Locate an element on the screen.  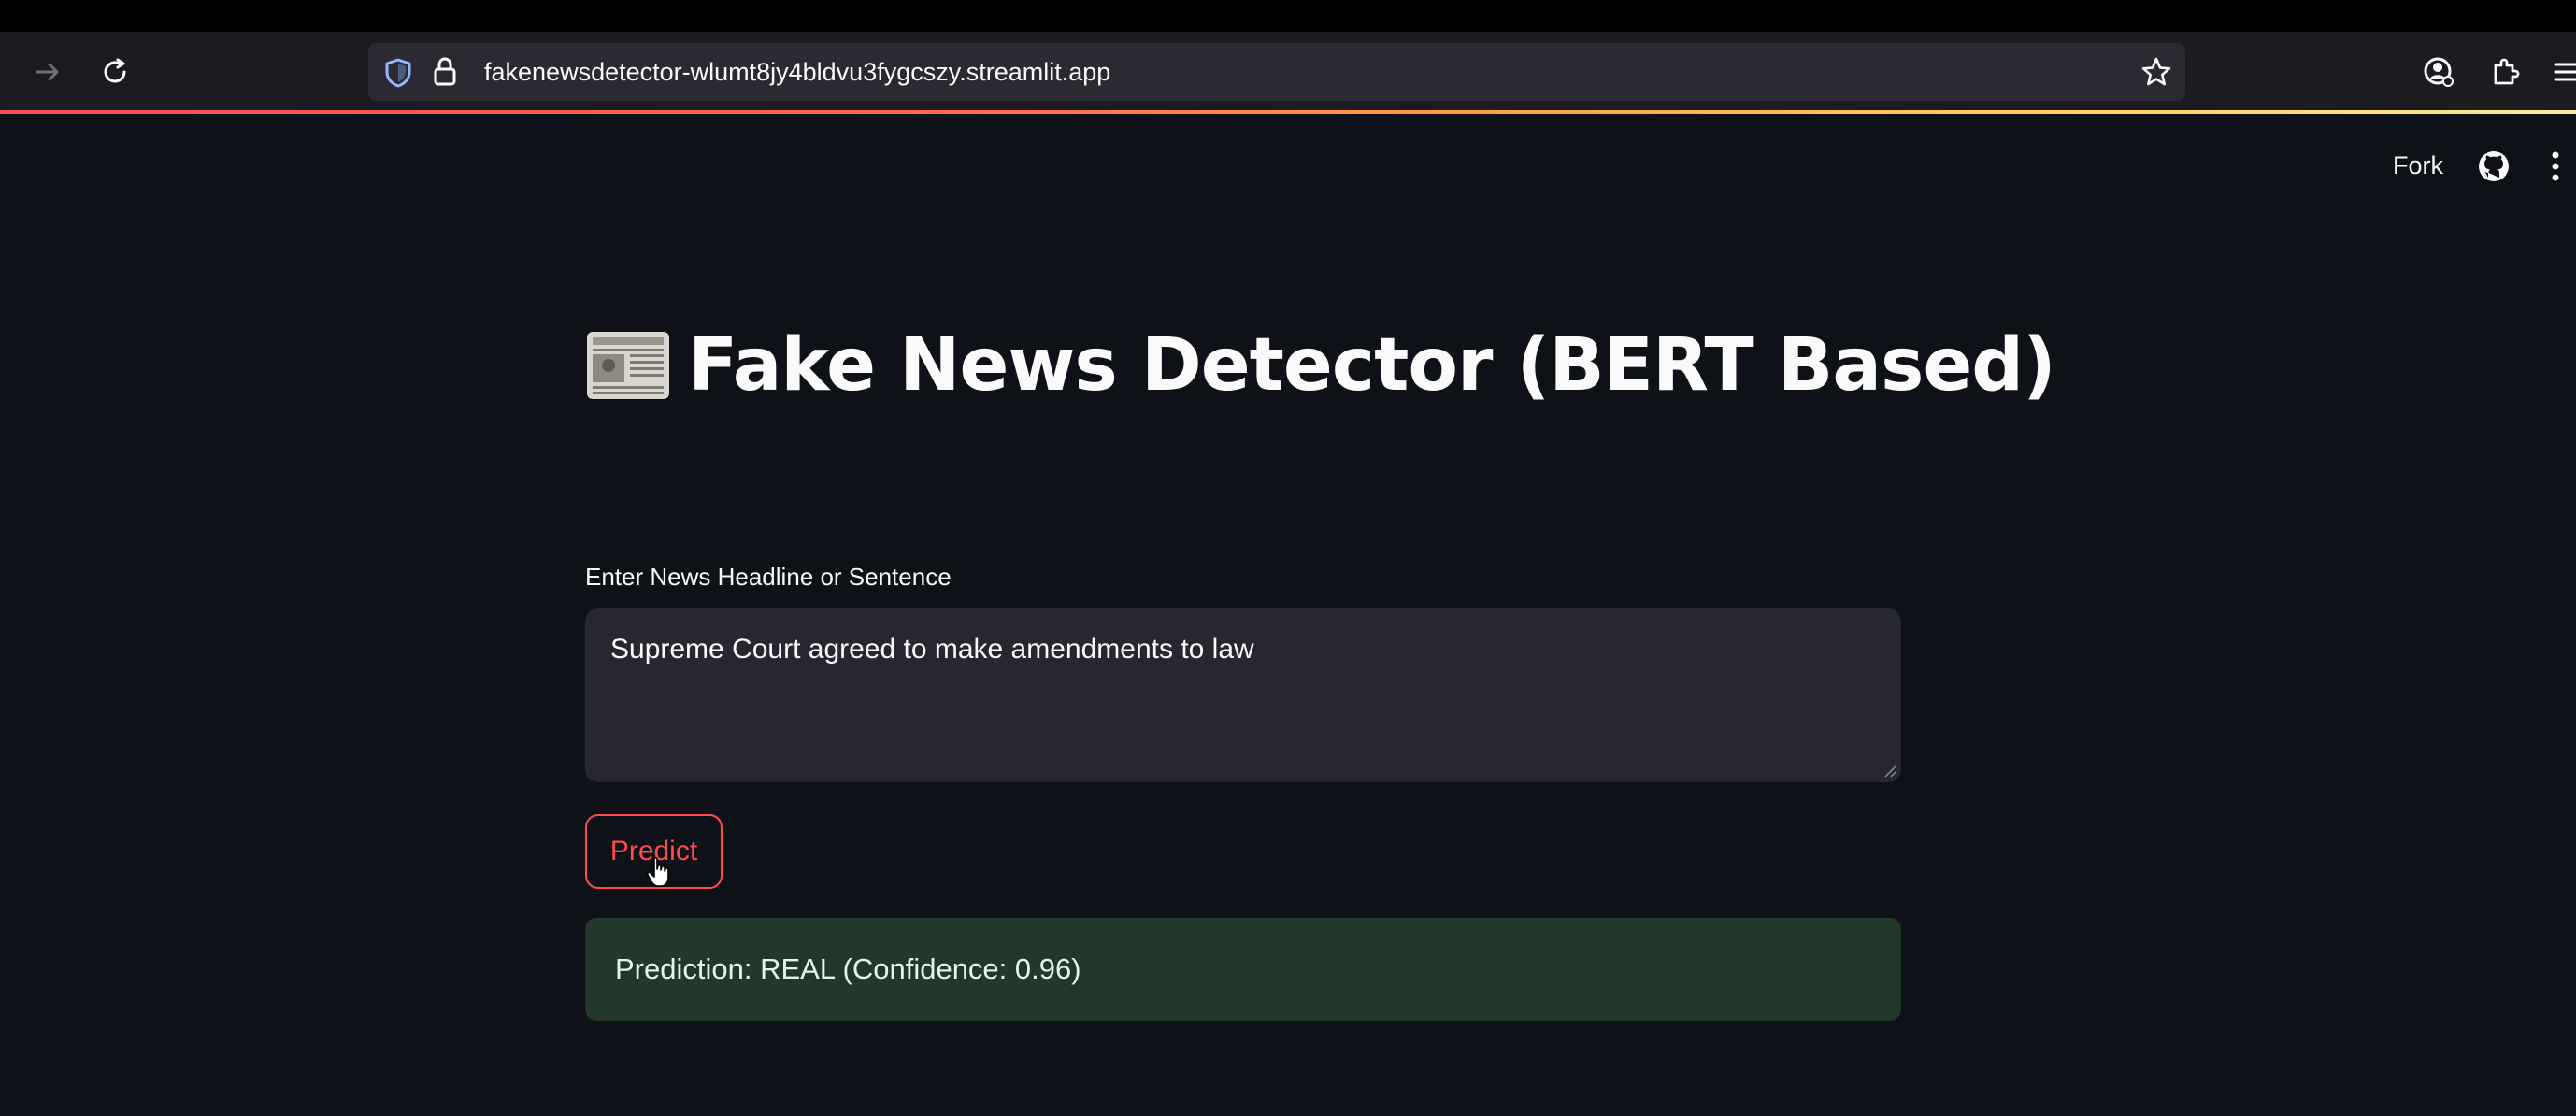
account-icon is located at coordinates (2439, 72).